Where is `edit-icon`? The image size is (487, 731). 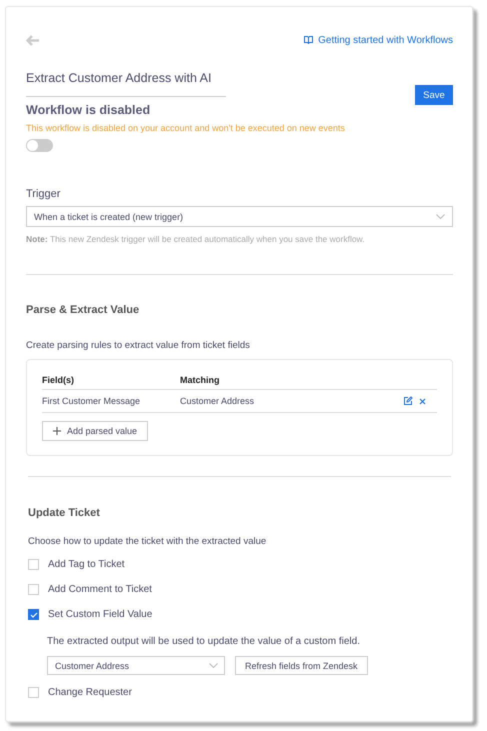
edit-icon is located at coordinates (408, 401).